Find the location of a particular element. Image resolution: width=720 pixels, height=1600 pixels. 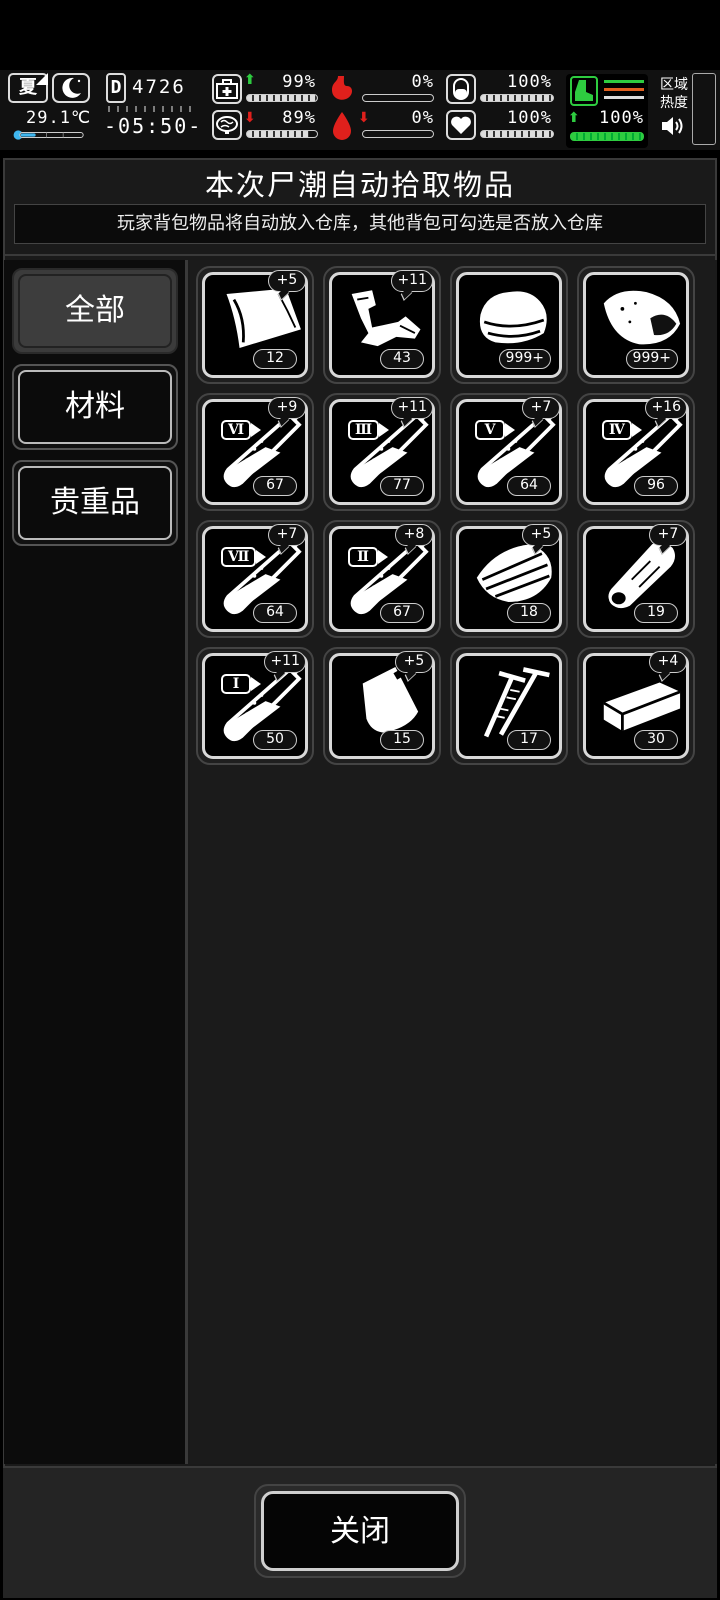

item-slot: 30 +4 is located at coordinates (636, 706).